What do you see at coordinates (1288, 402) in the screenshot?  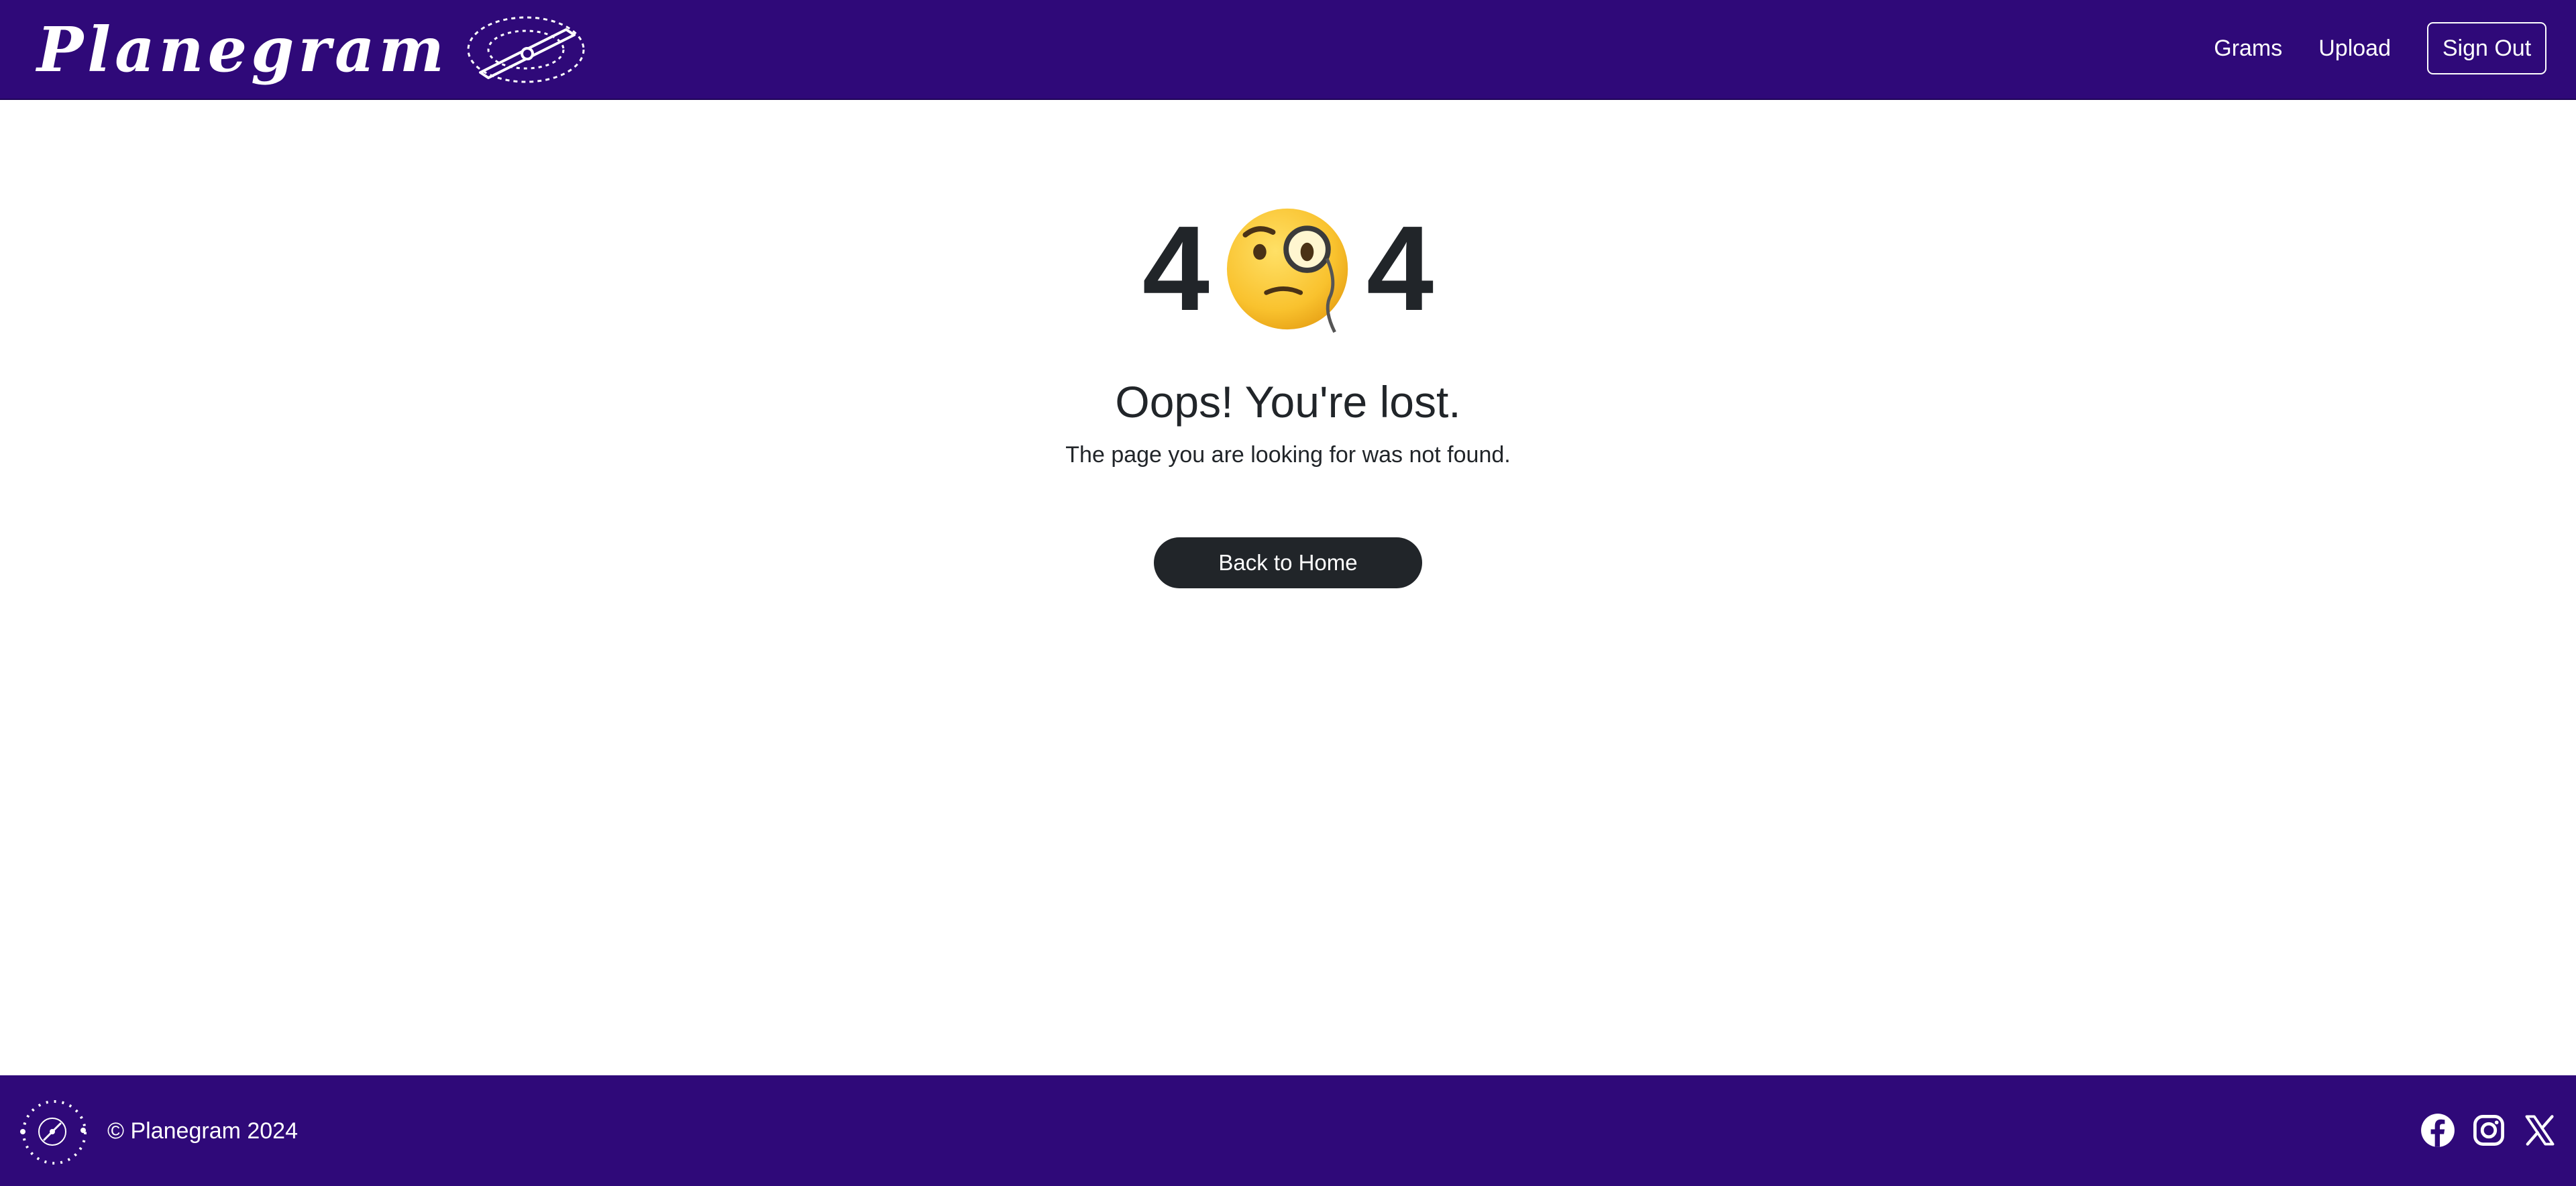 I see `error-title: Oops! You're lost.` at bounding box center [1288, 402].